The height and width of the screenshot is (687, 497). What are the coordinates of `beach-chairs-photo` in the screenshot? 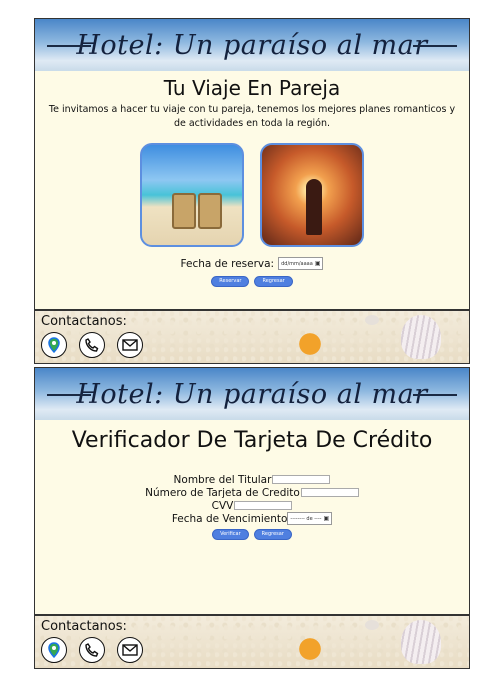 It's located at (192, 195).